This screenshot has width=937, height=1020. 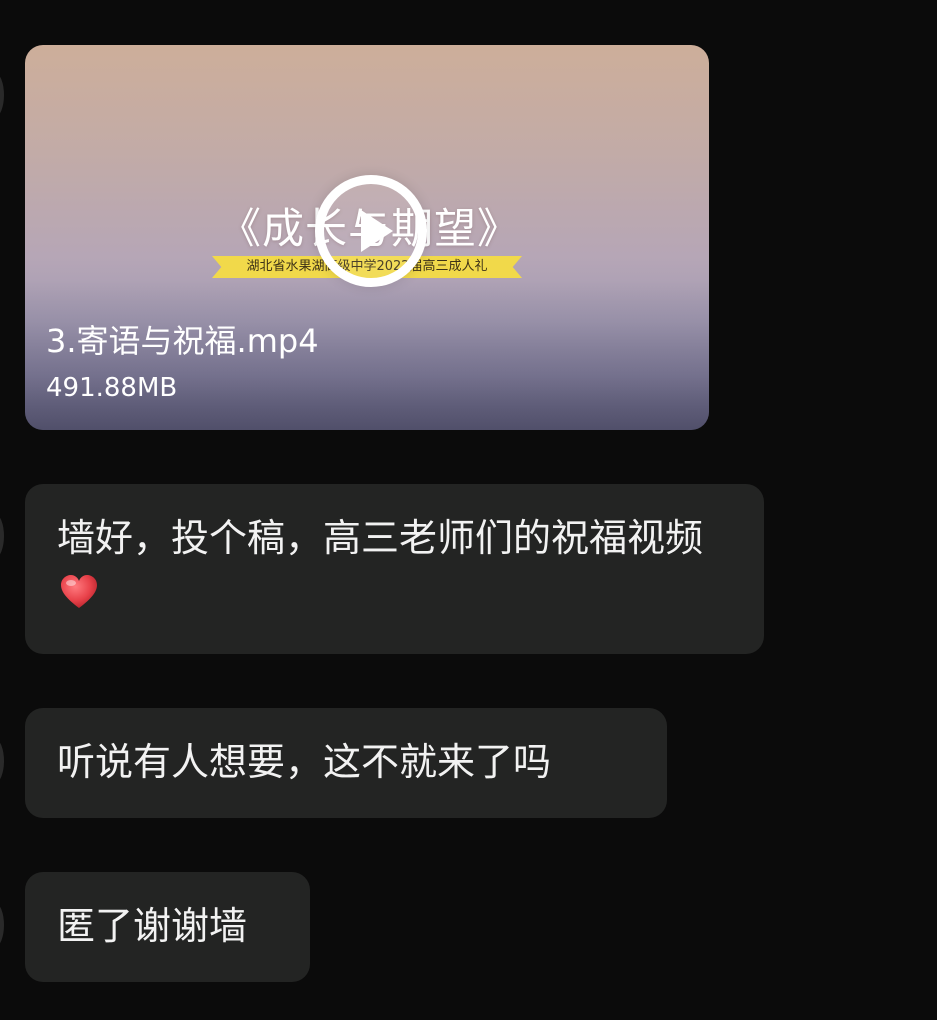 I want to click on message-text: 听说有人想要，这不就来了吗, so click(x=304, y=762).